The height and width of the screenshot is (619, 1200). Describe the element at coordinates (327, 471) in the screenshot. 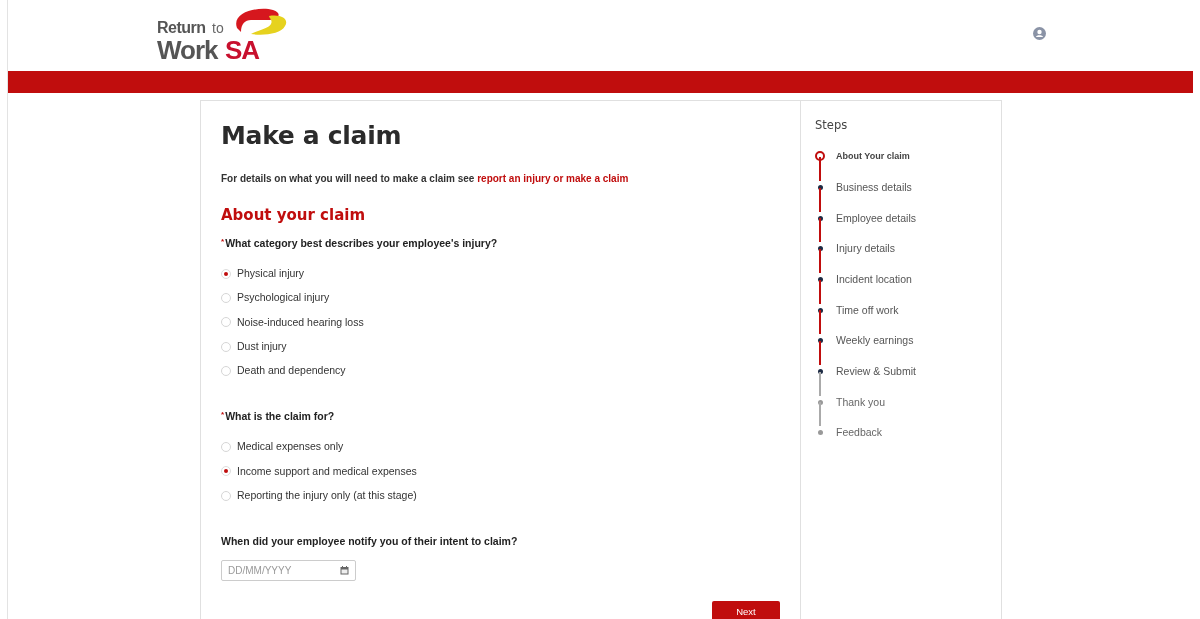

I see `option-label: Income support and medical expenses` at that location.